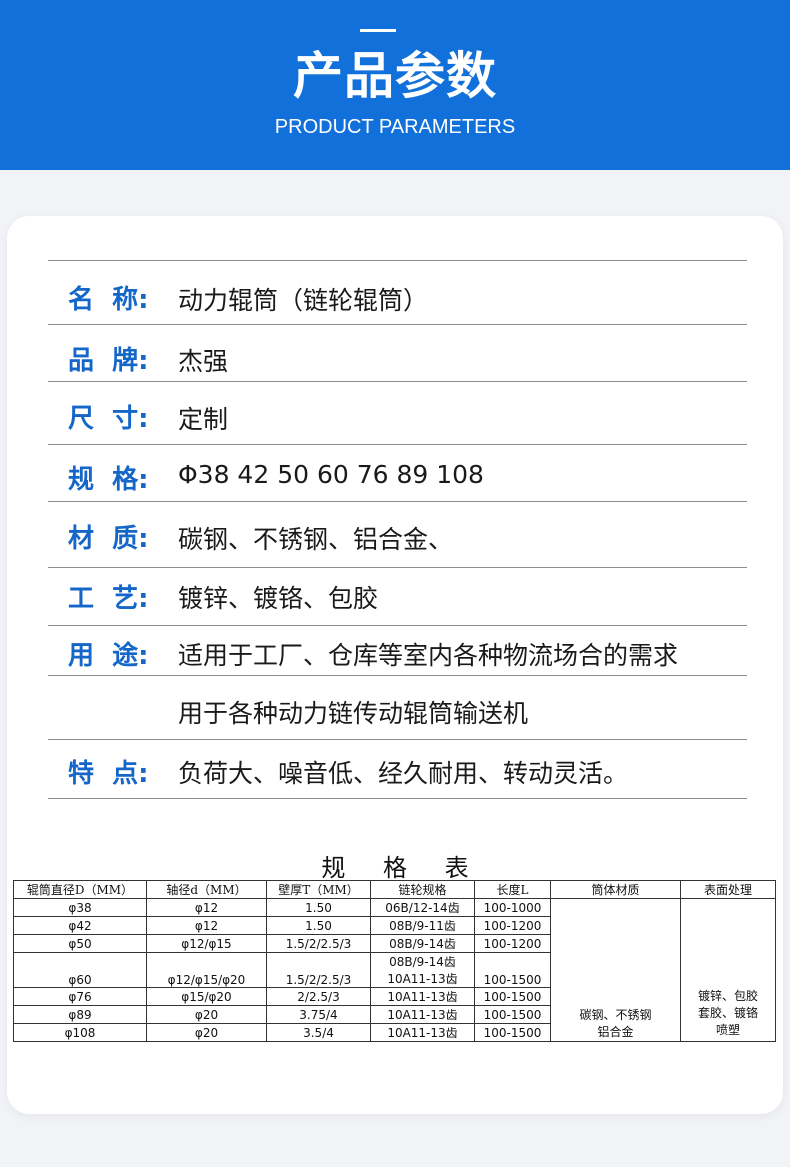 The height and width of the screenshot is (1167, 790). What do you see at coordinates (80, 1014) in the screenshot?
I see `table-cell: φ89` at bounding box center [80, 1014].